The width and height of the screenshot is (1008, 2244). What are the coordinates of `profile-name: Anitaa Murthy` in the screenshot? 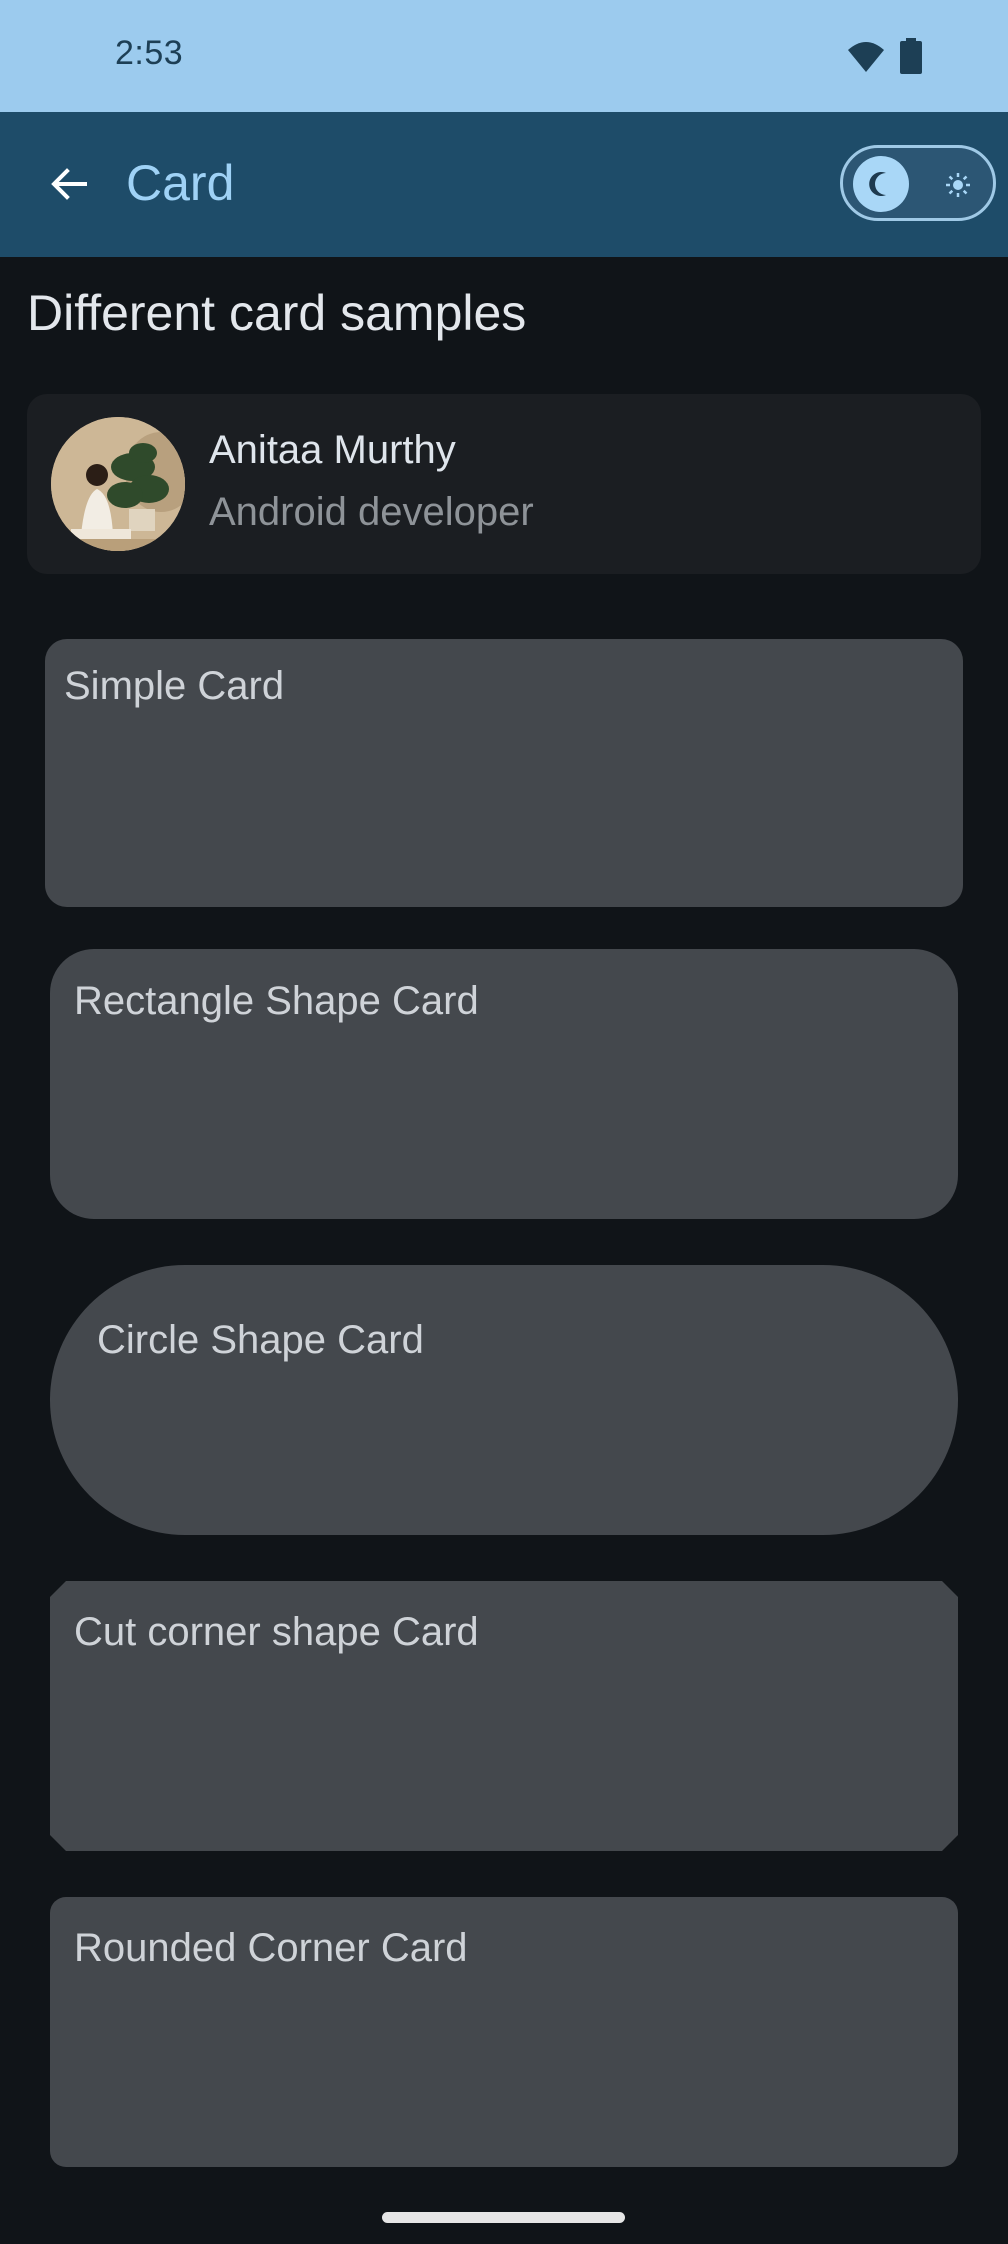 It's located at (332, 450).